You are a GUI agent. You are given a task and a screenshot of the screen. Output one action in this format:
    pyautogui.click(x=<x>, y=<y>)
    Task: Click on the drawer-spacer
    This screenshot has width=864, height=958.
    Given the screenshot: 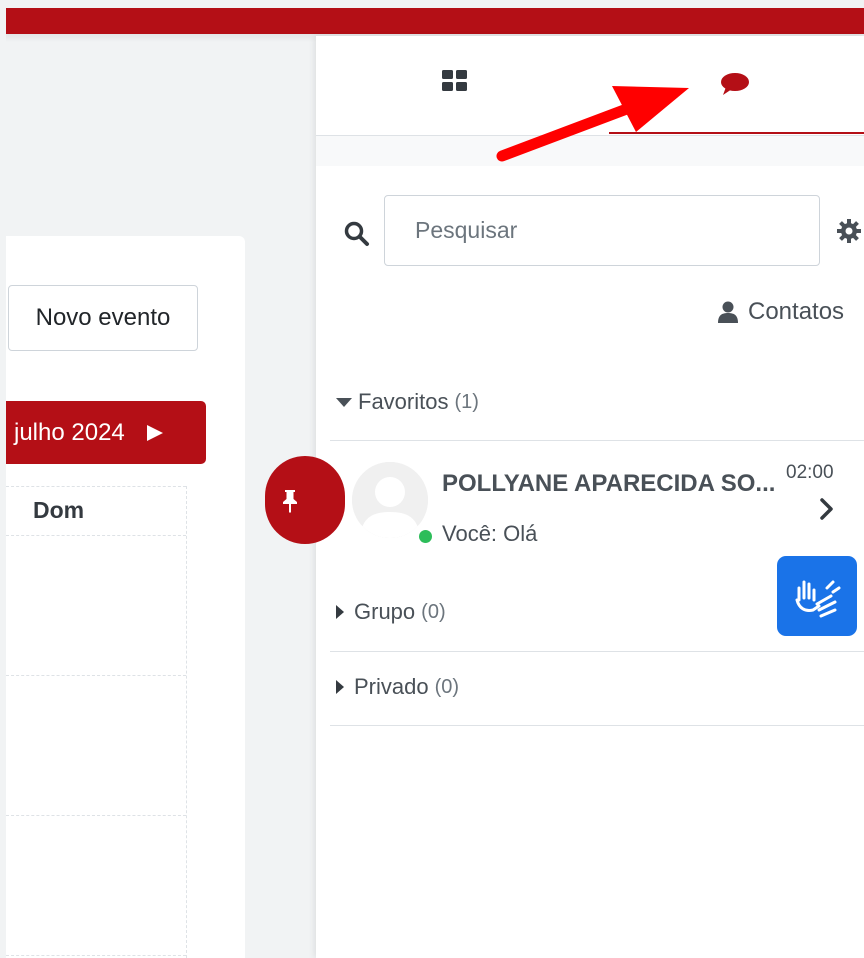 What is the action you would take?
    pyautogui.click(x=590, y=151)
    